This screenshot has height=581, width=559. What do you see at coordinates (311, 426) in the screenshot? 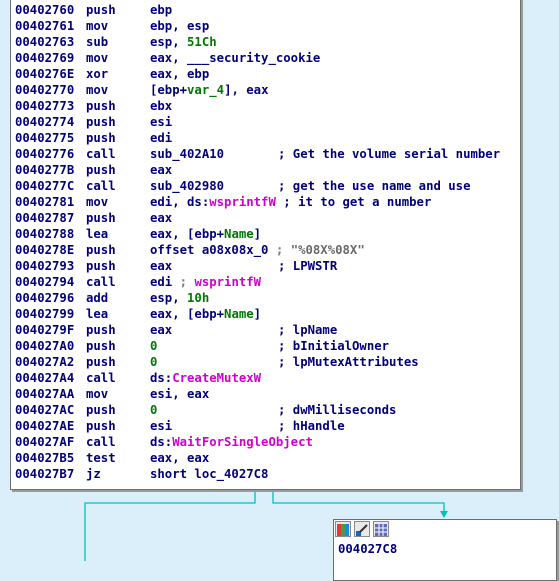
I see `instruction-comment: ; hHandle` at bounding box center [311, 426].